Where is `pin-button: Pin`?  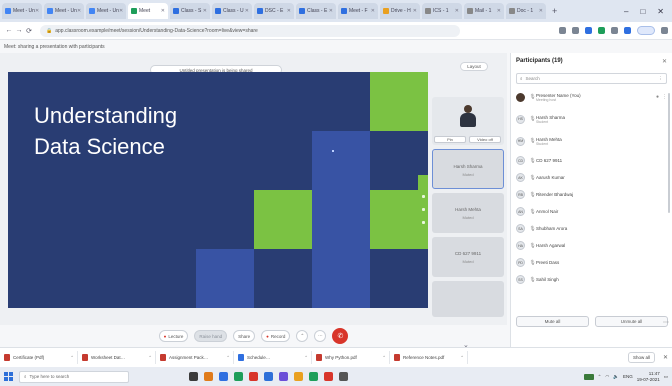 pin-button: Pin is located at coordinates (450, 139).